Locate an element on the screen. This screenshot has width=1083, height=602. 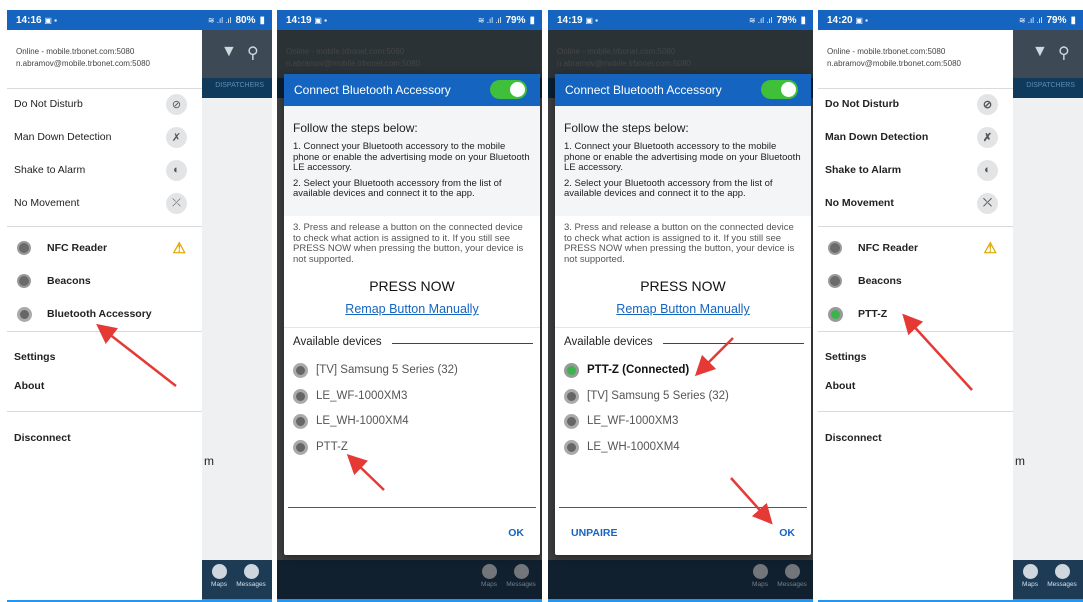
battery-level: 79% is located at coordinates (1056, 20).